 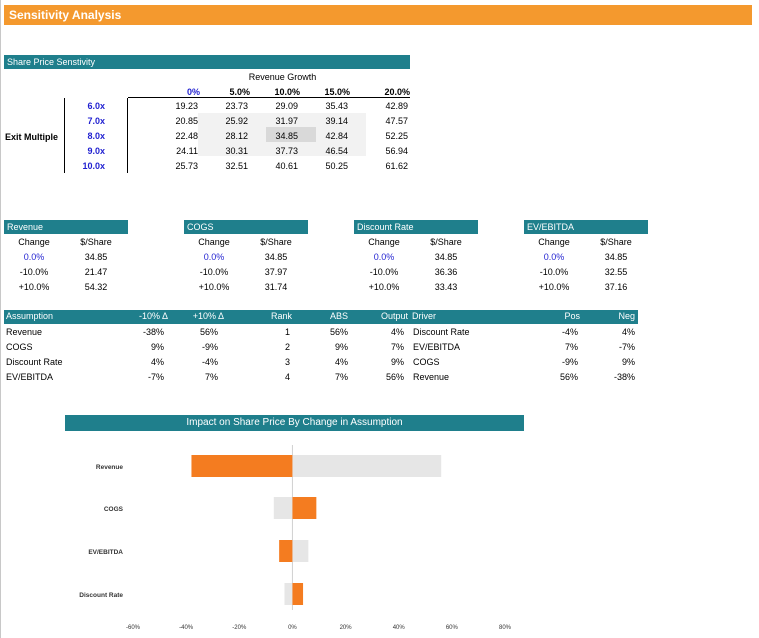 I want to click on category-label: EV/EBITDA, so click(x=105, y=552).